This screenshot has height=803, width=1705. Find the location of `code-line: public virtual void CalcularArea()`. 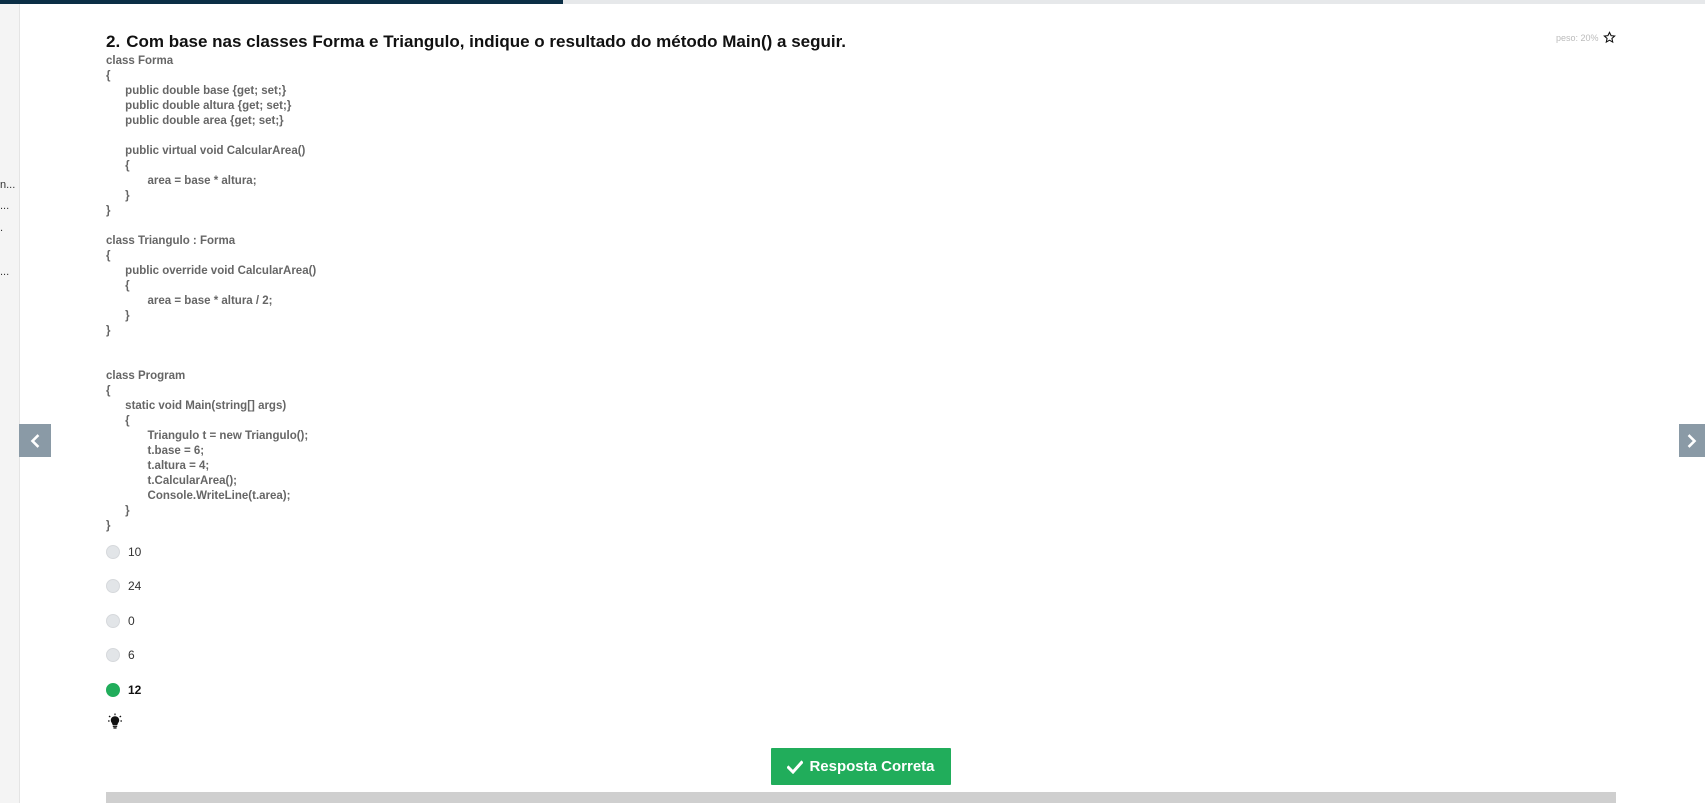

code-line: public virtual void CalcularArea() is located at coordinates (206, 151).